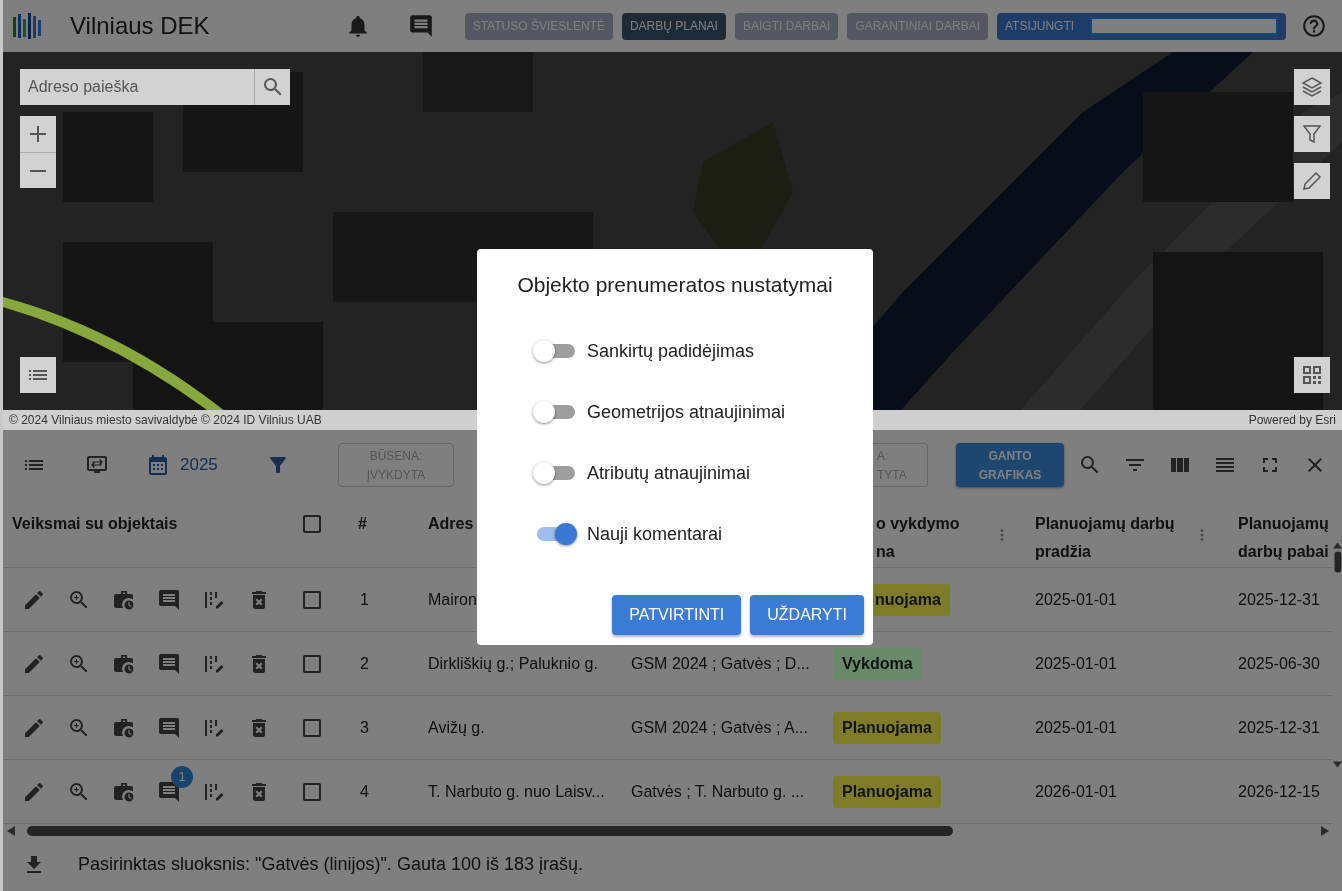 This screenshot has width=1342, height=891. I want to click on table-cell: 2026-12-15, so click(1279, 791).